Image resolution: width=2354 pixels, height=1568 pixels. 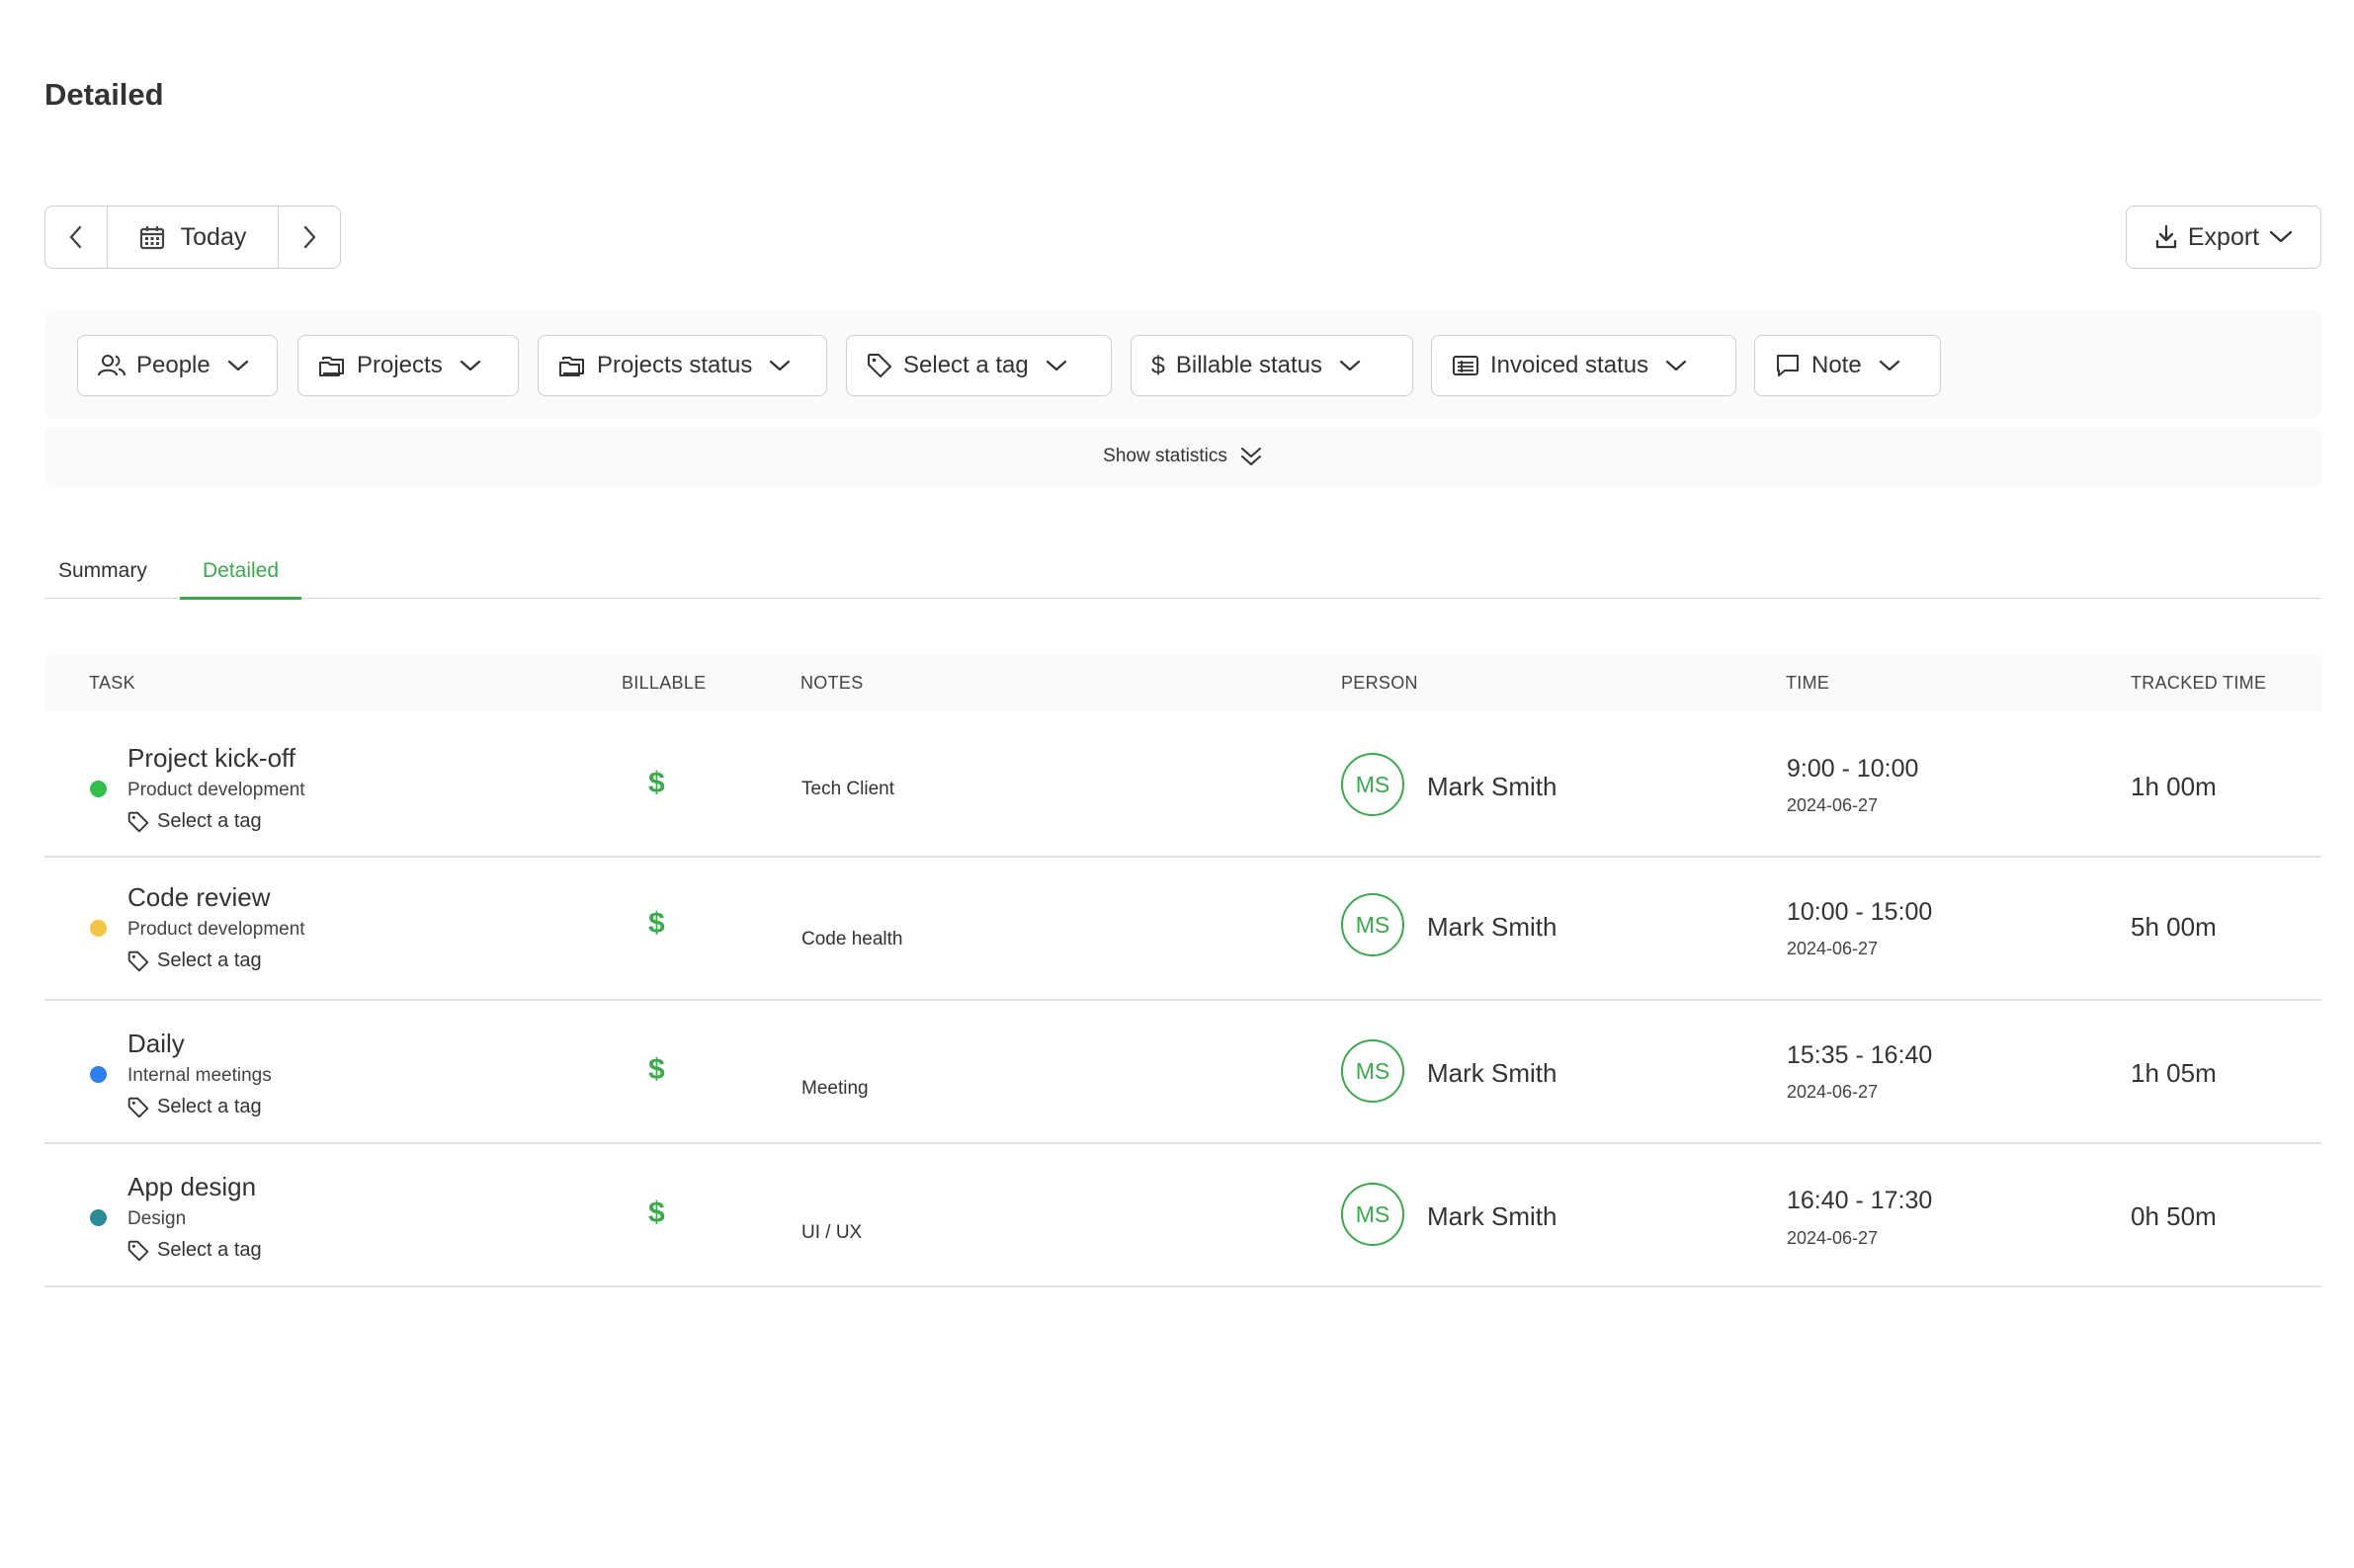 I want to click on filter-tag: Select a tag, so click(x=979, y=365).